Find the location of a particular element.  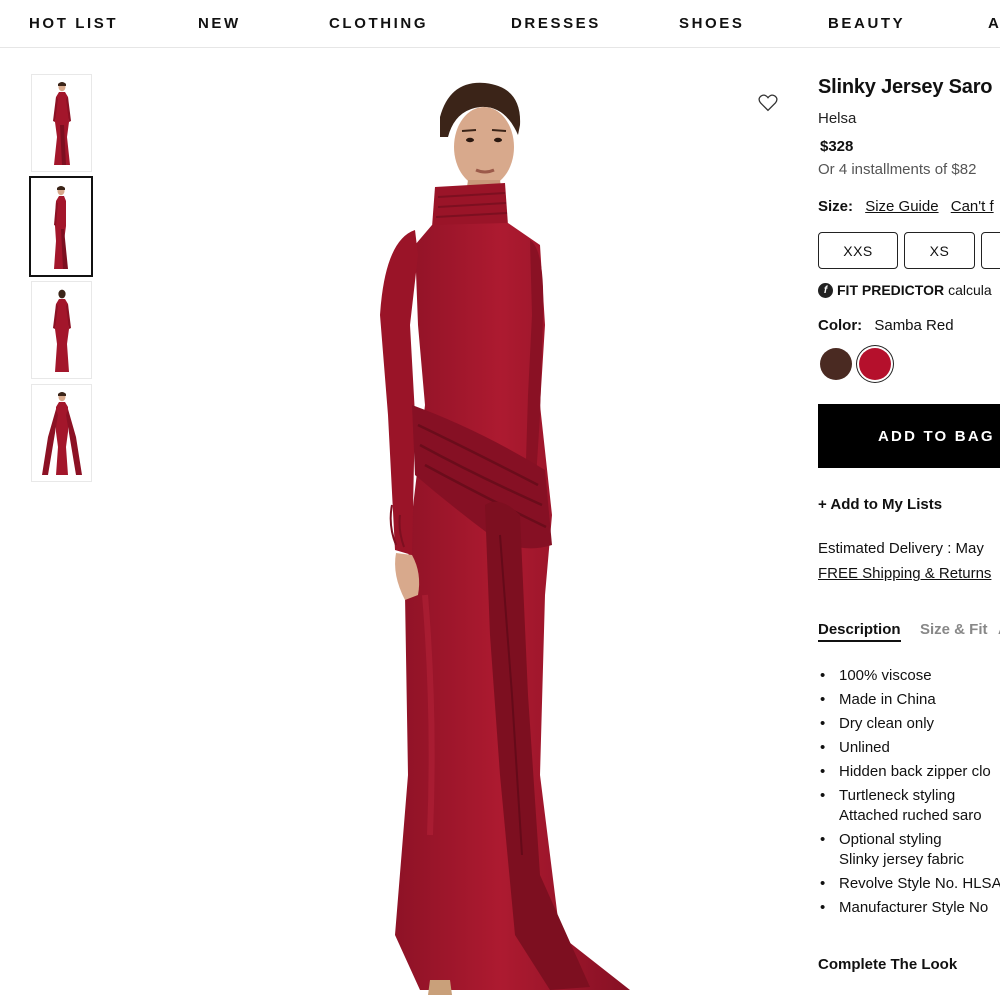

size-label: Size: is located at coordinates (836, 206).